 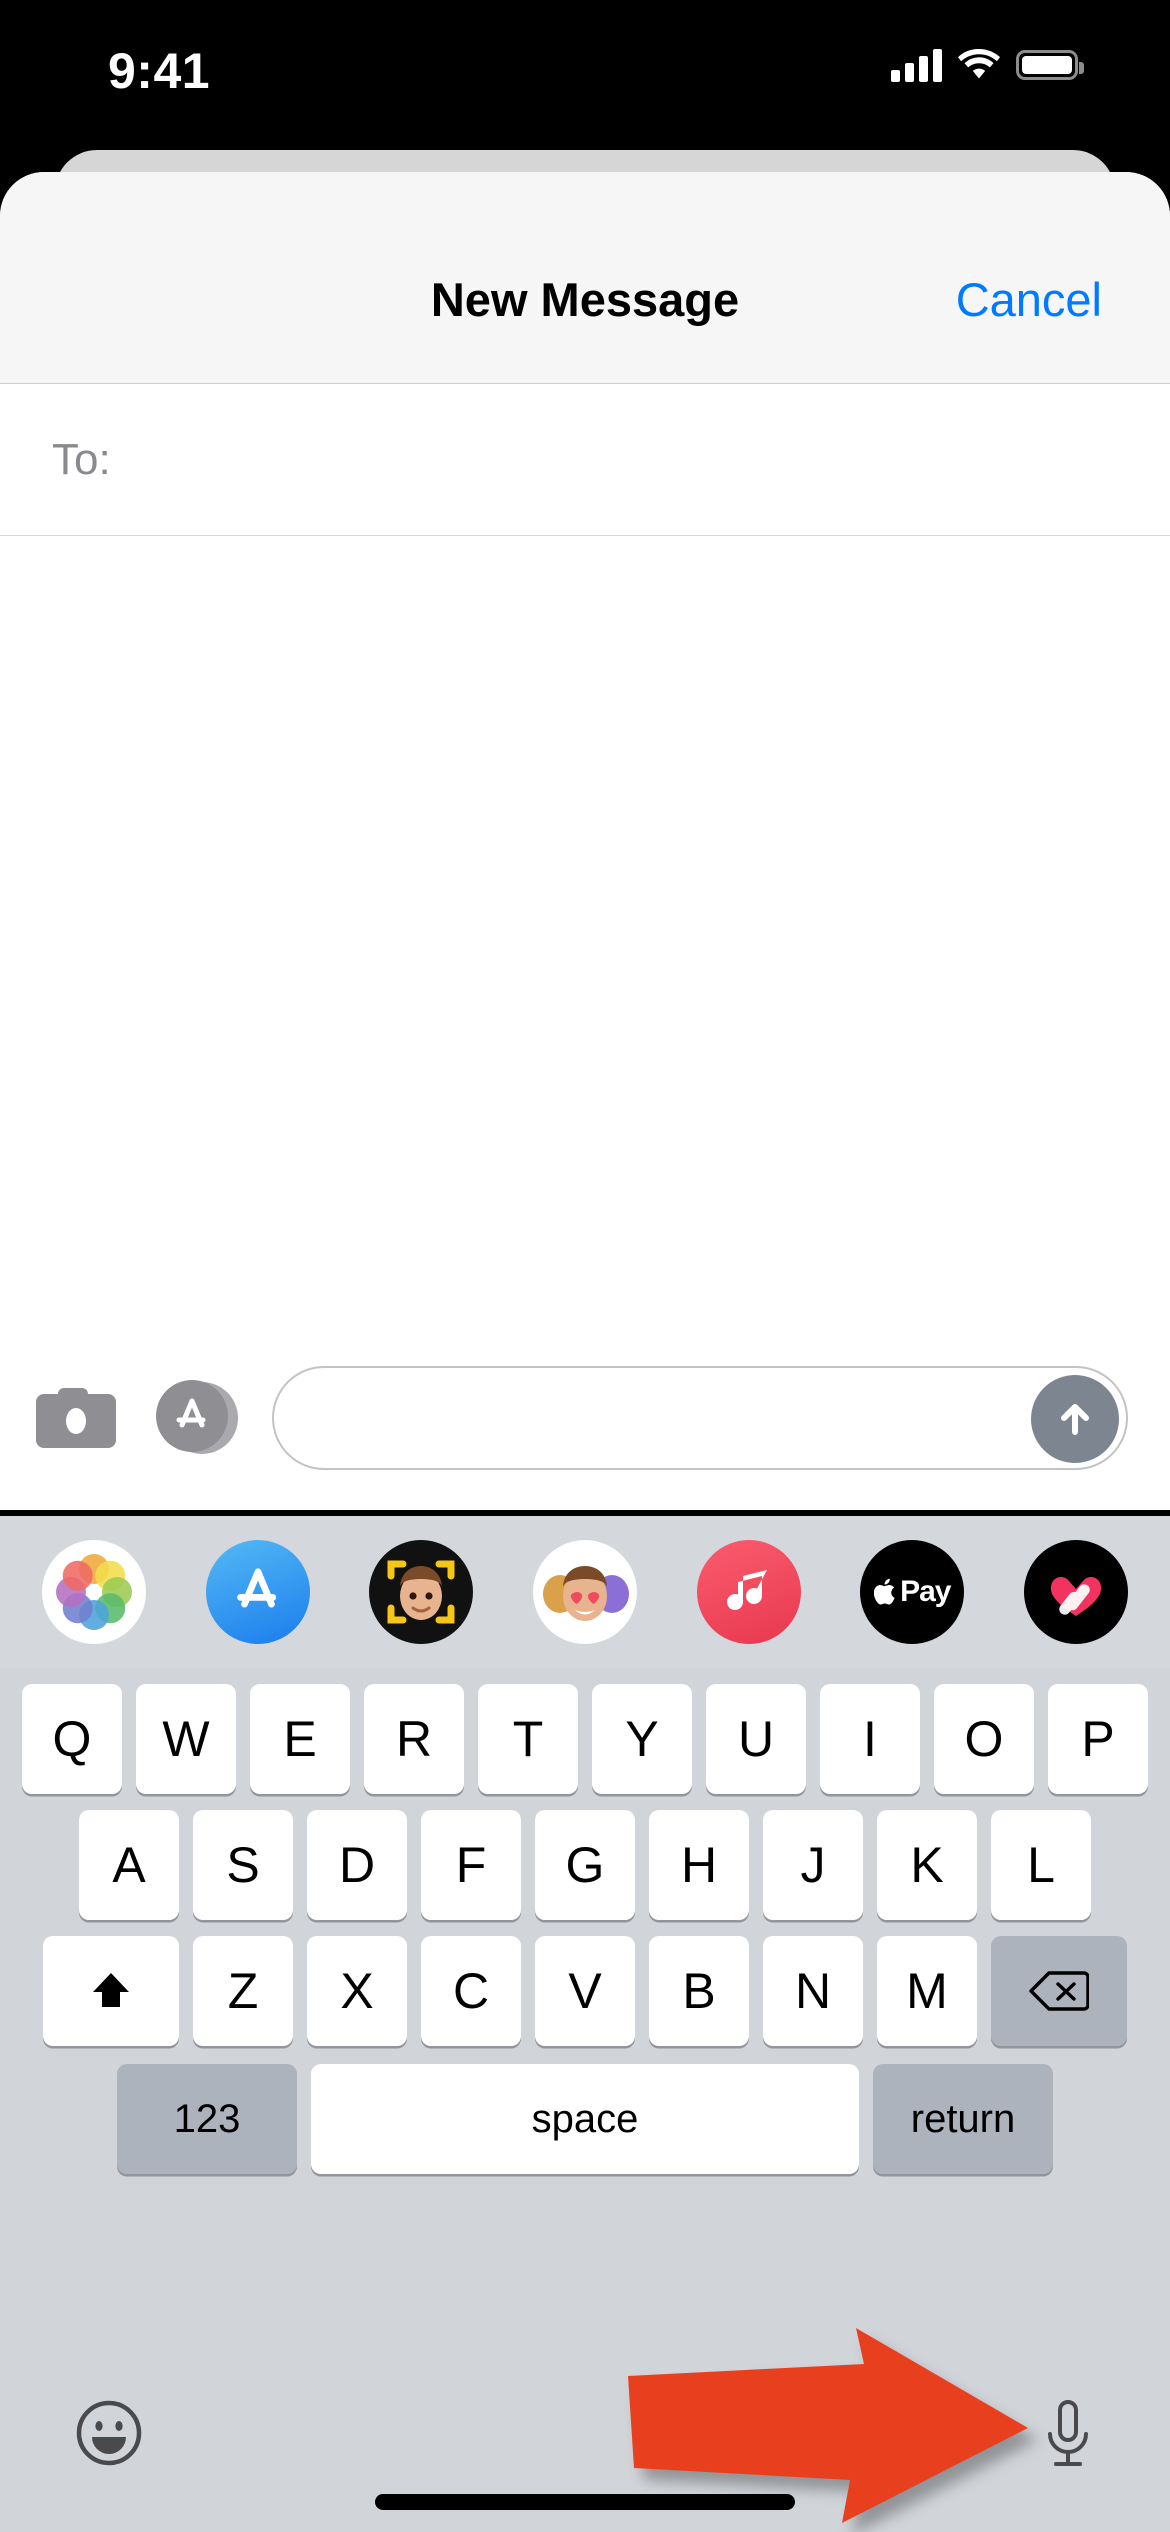 I want to click on wifi-icon, so click(x=979, y=64).